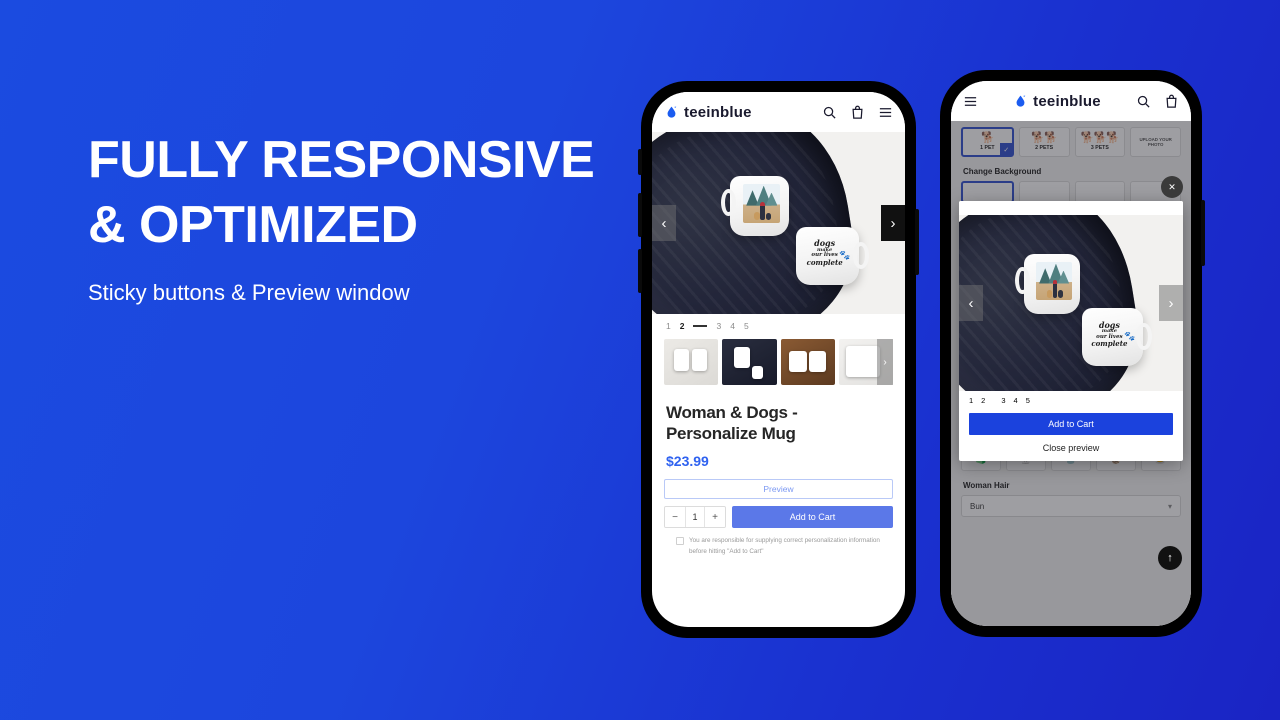  Describe the element at coordinates (640, 271) in the screenshot. I see `phone-volume-down-button` at that location.